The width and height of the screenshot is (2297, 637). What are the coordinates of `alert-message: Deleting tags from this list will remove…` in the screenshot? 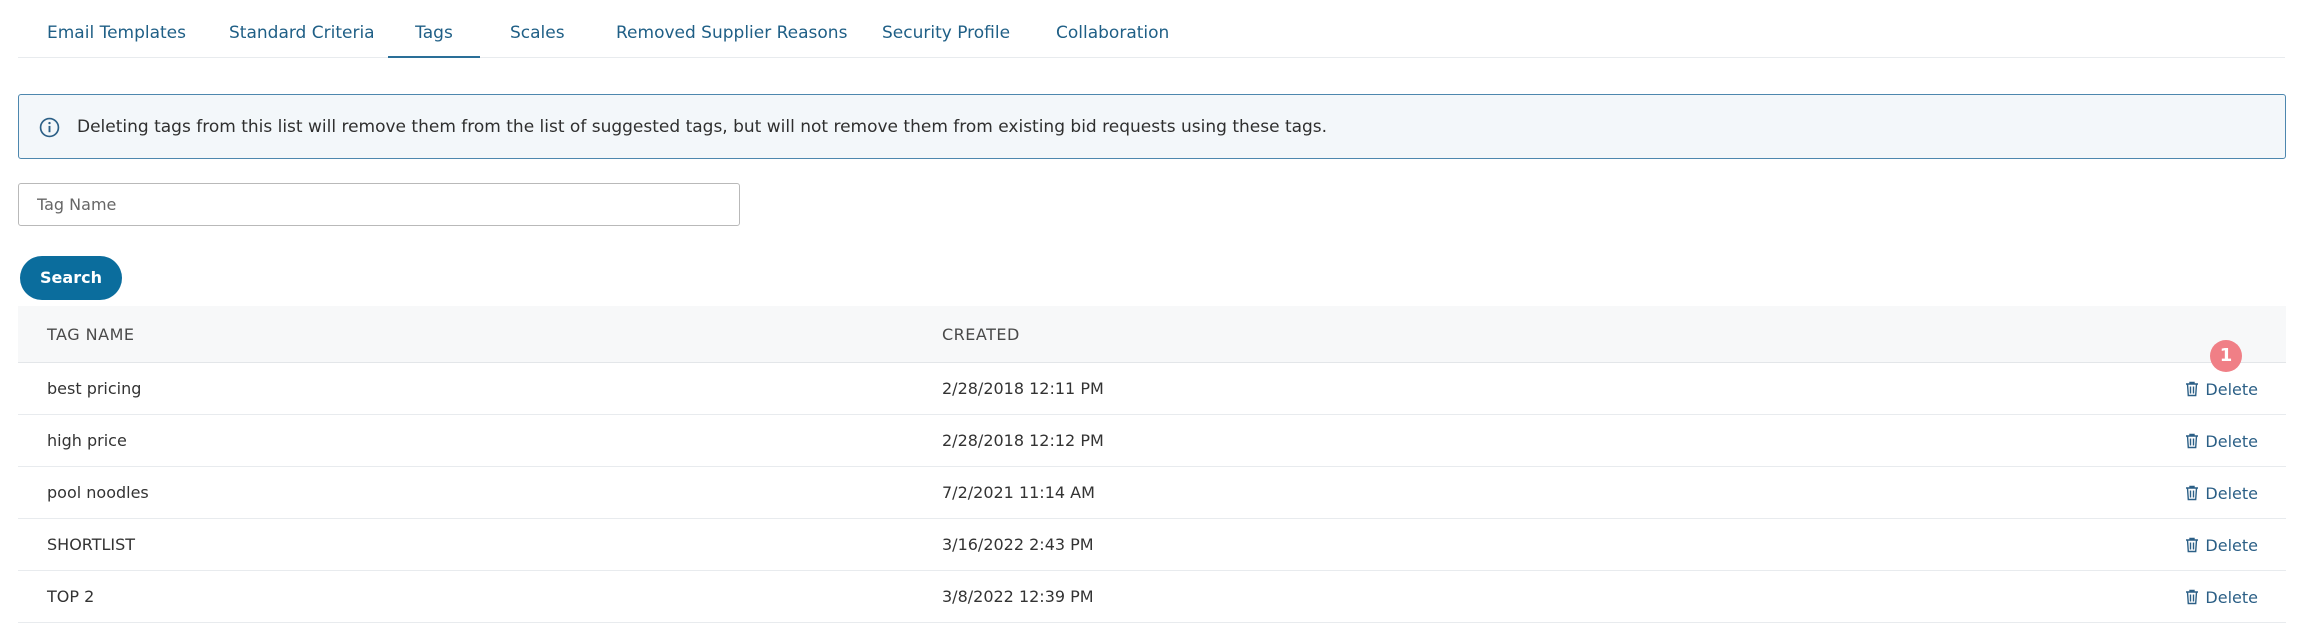 It's located at (702, 127).